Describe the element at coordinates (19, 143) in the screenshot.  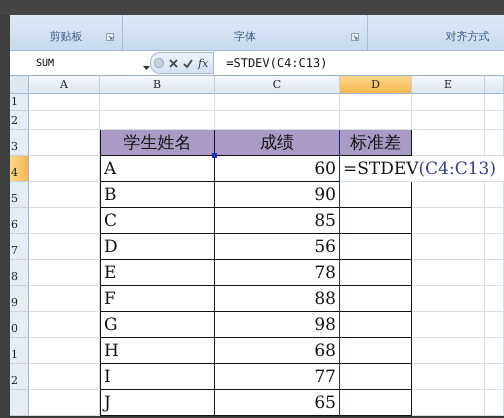
I see `row-header: 3` at that location.